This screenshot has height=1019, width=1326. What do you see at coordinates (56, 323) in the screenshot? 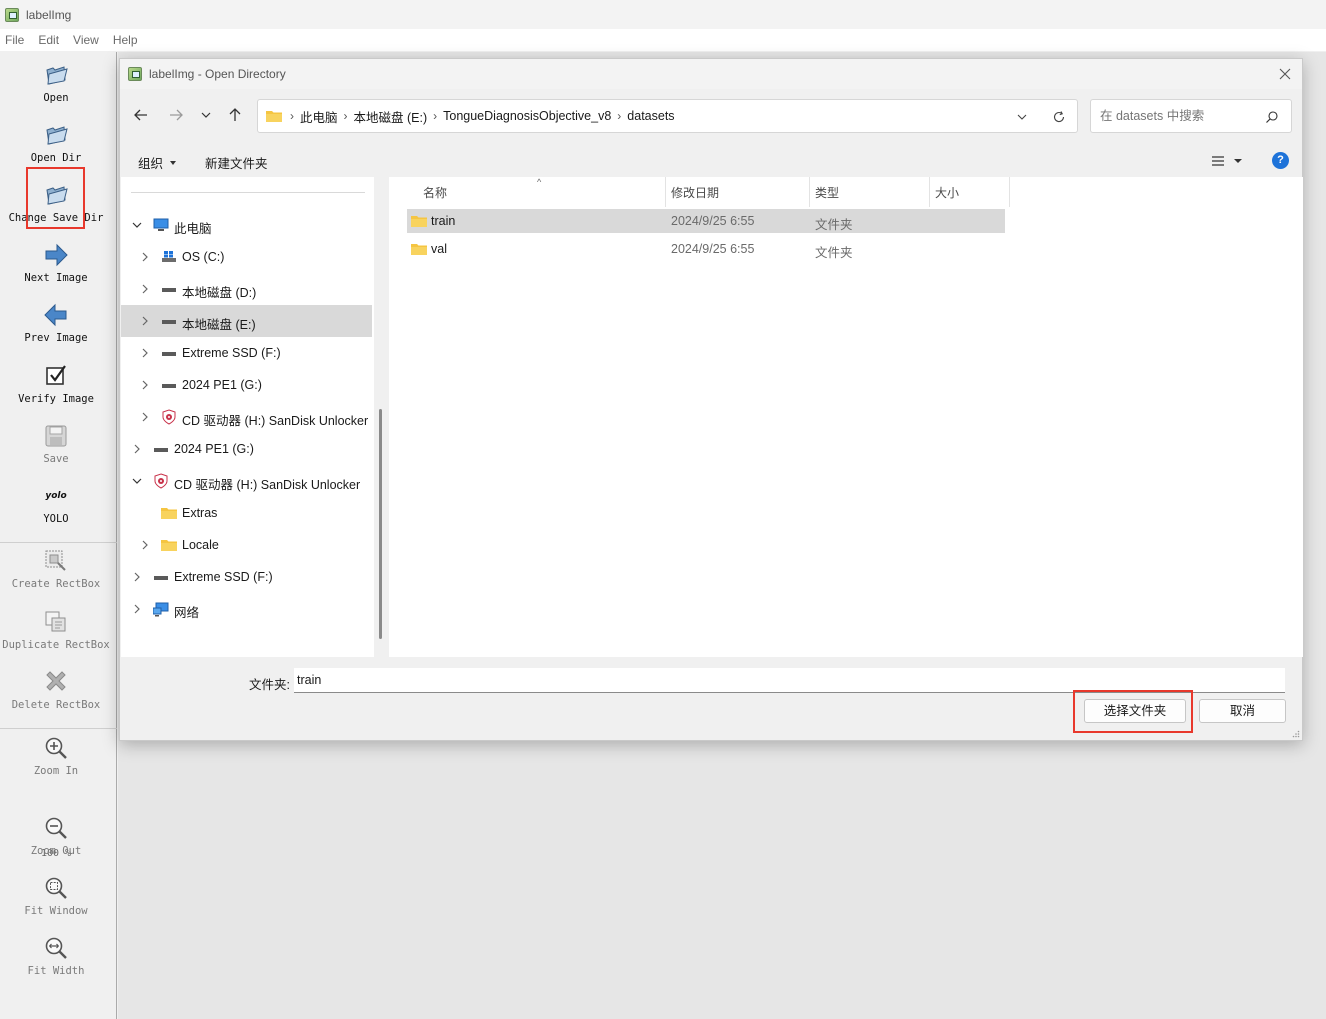
I see `prev-image-button: Prev Image` at bounding box center [56, 323].